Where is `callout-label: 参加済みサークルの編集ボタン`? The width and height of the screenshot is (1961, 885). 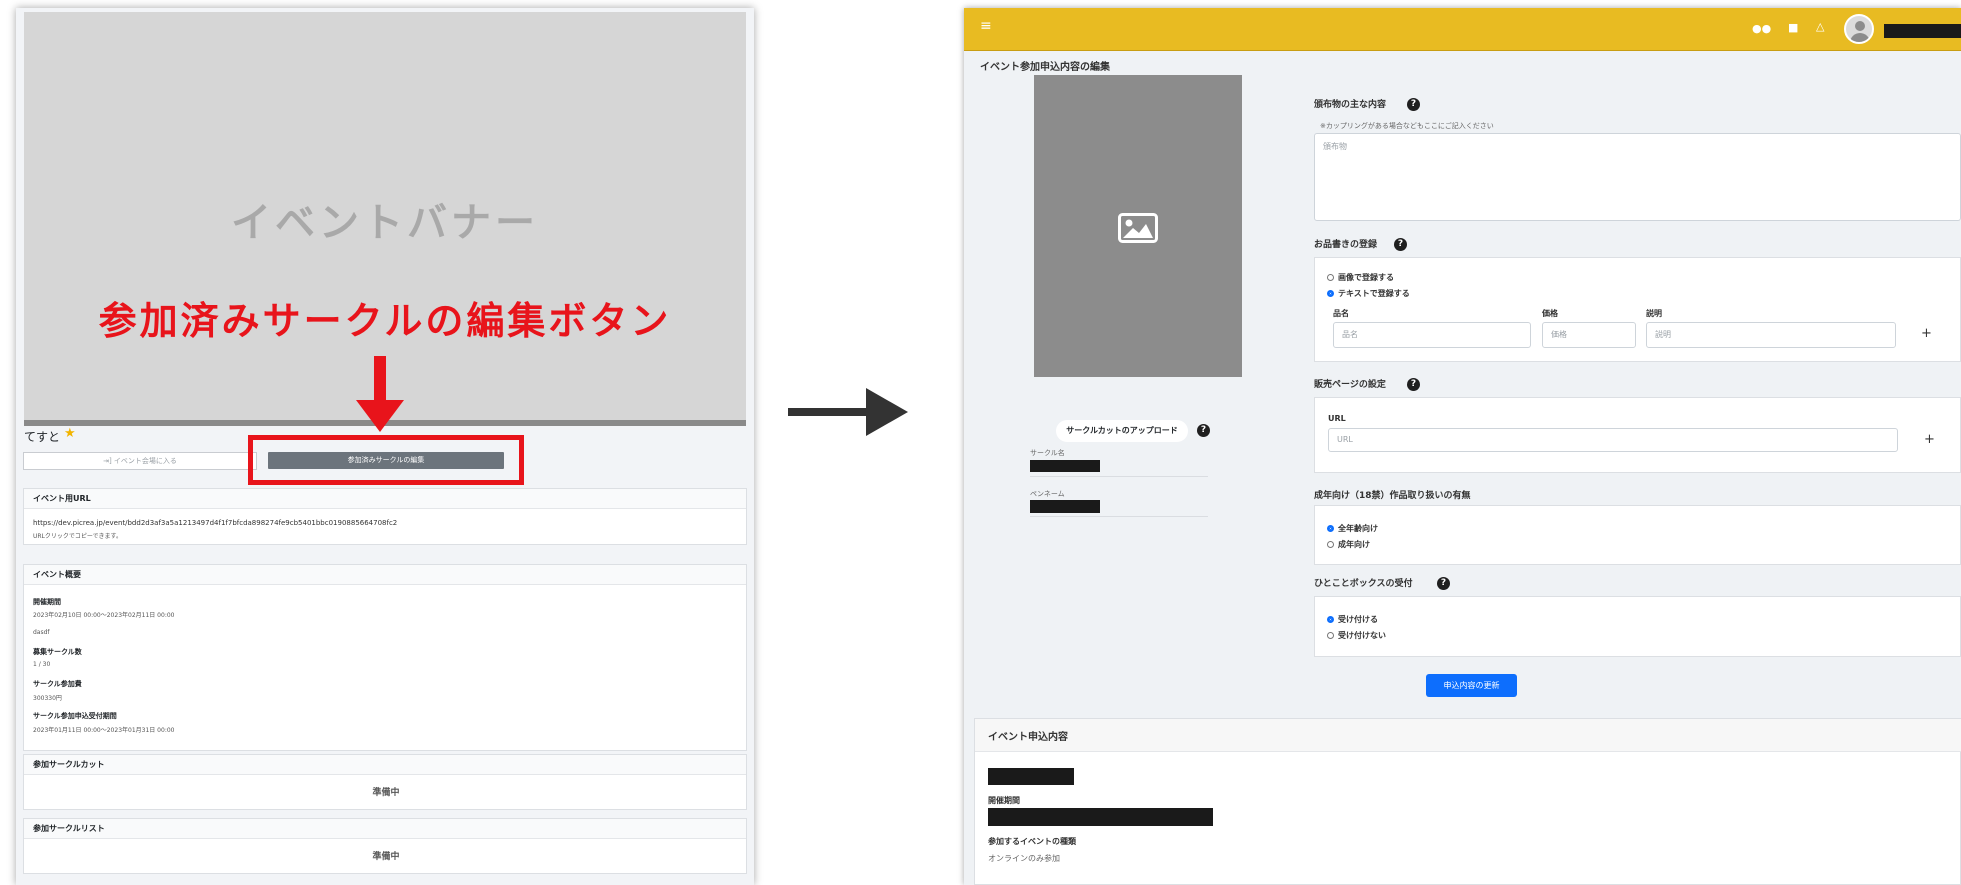
callout-label: 参加済みサークルの編集ボタン is located at coordinates (385, 321).